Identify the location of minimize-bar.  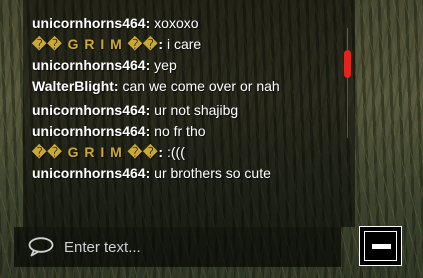
(381, 246).